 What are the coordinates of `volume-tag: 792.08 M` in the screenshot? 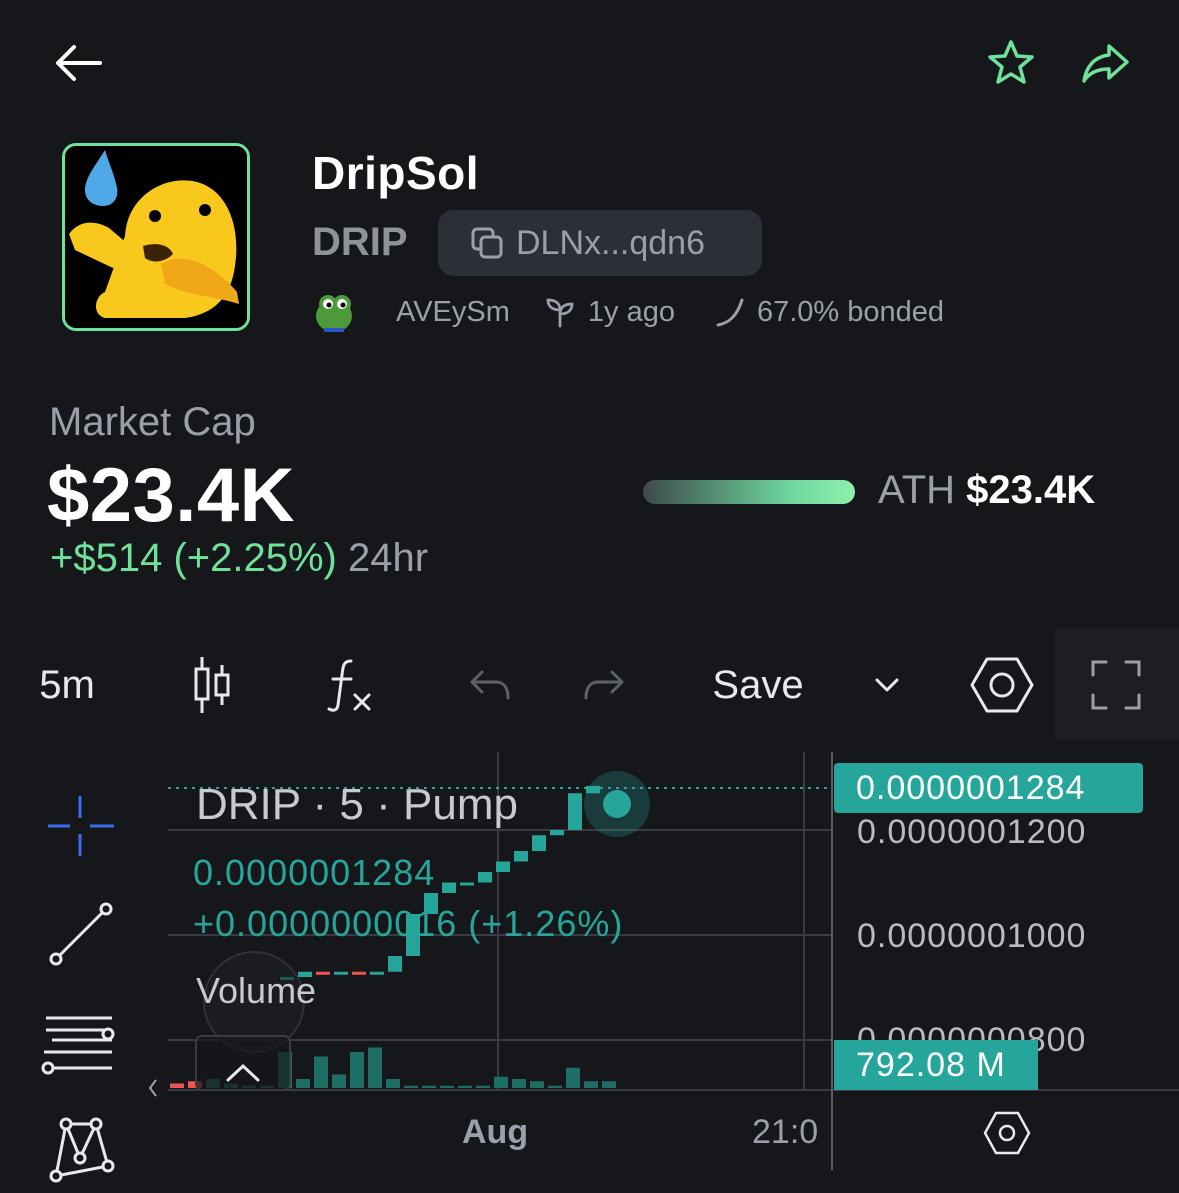 It's located at (936, 1065).